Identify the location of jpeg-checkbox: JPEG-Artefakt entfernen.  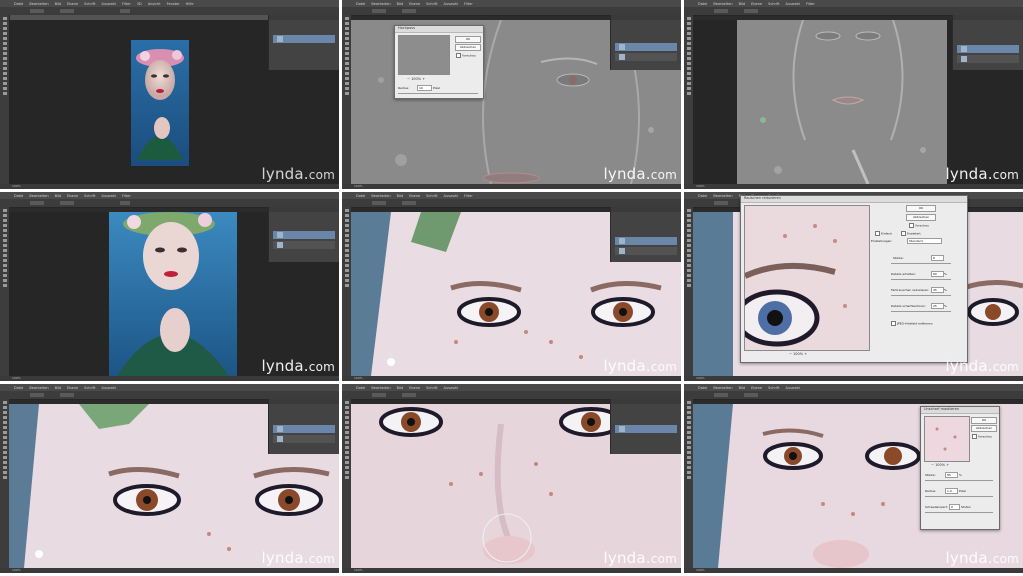
(912, 323).